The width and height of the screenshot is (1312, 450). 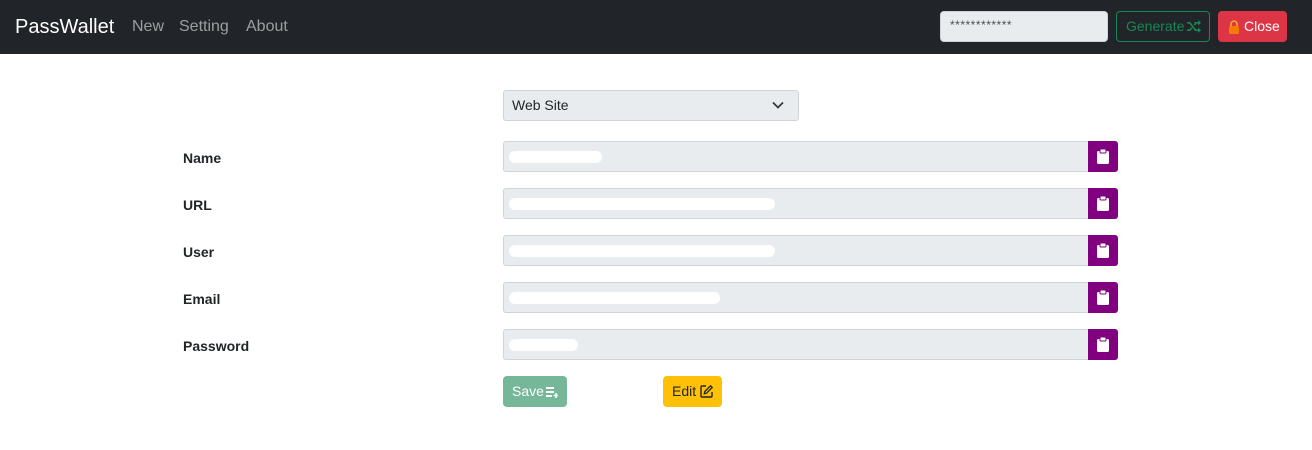 What do you see at coordinates (651, 105) in the screenshot?
I see `entry-type-select: Web Site` at bounding box center [651, 105].